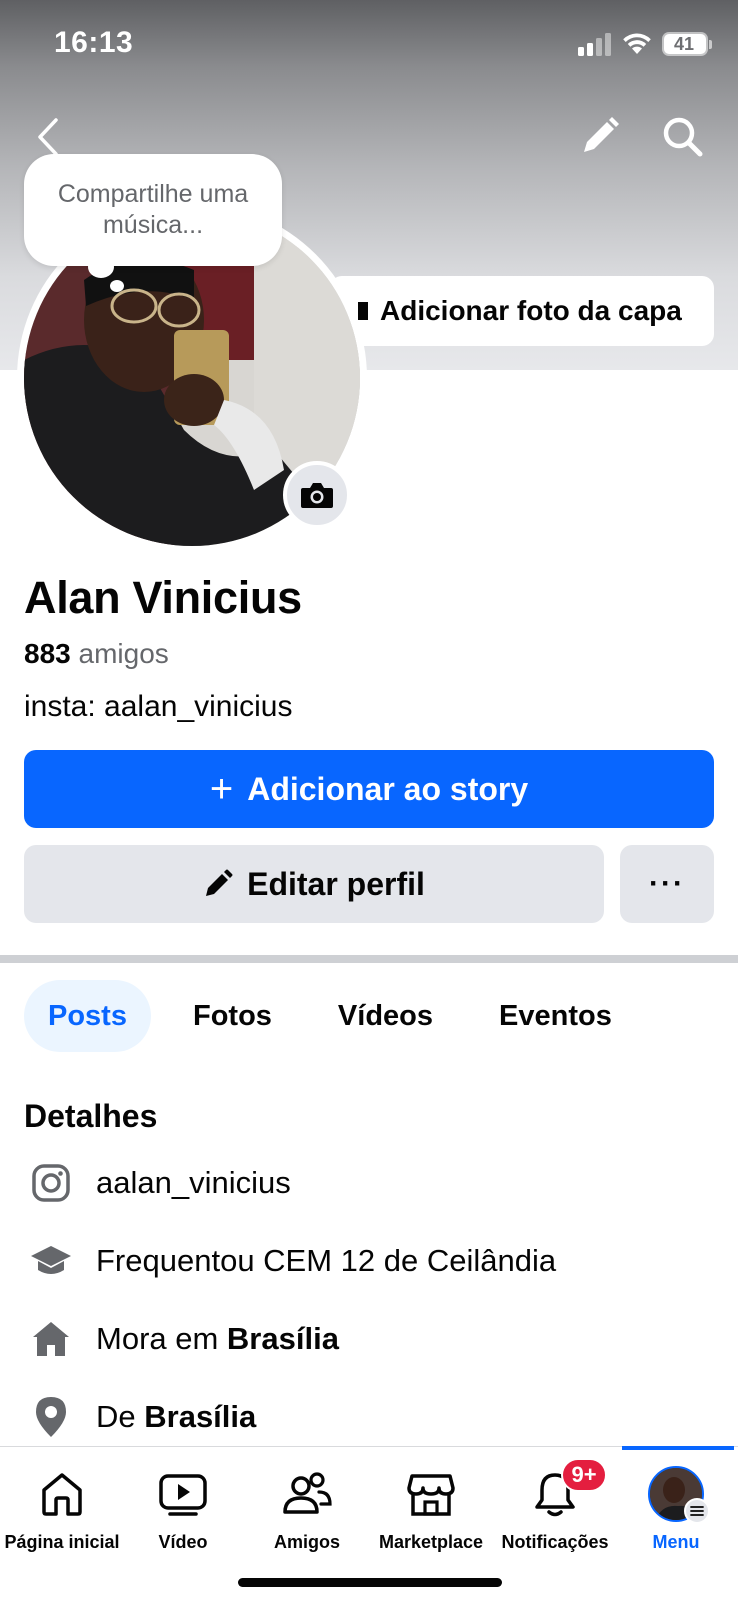 The height and width of the screenshot is (1600, 738). I want to click on change-avatar-button, so click(317, 495).